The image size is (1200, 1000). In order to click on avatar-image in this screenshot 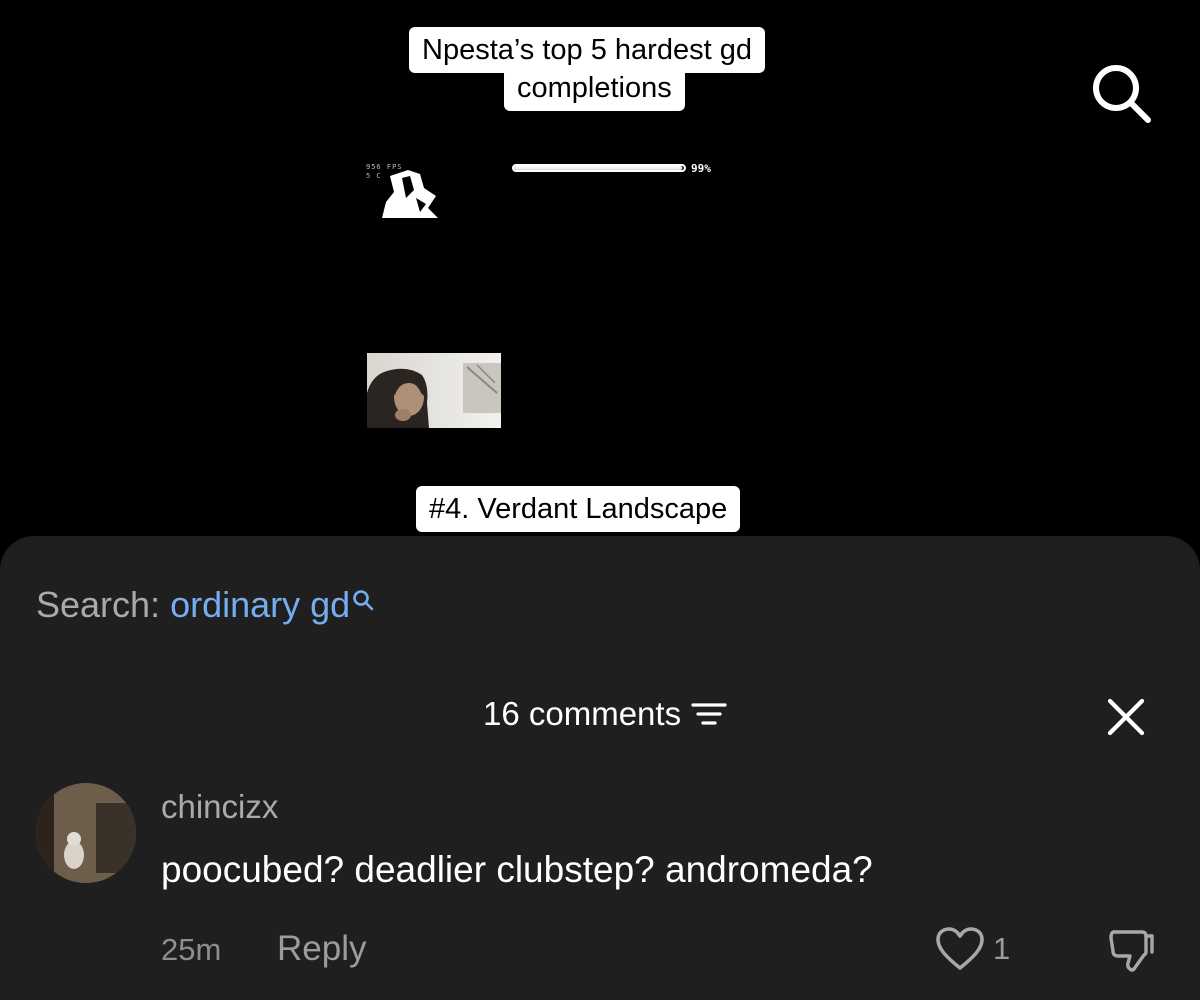, I will do `click(86, 833)`.